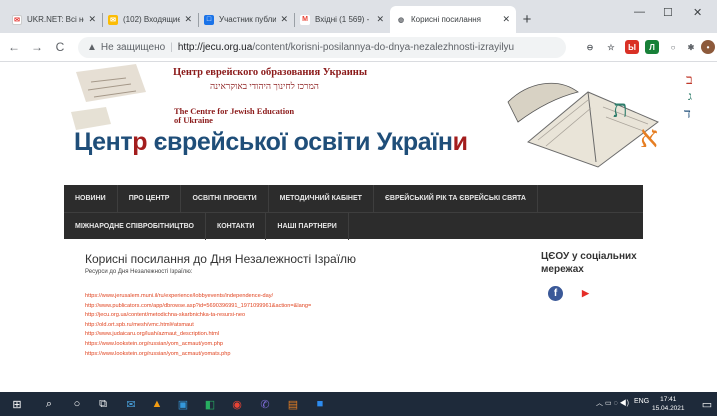 This screenshot has height=416, width=717. Describe the element at coordinates (590, 47) in the screenshot. I see `zoom-icon: ⊖` at that location.